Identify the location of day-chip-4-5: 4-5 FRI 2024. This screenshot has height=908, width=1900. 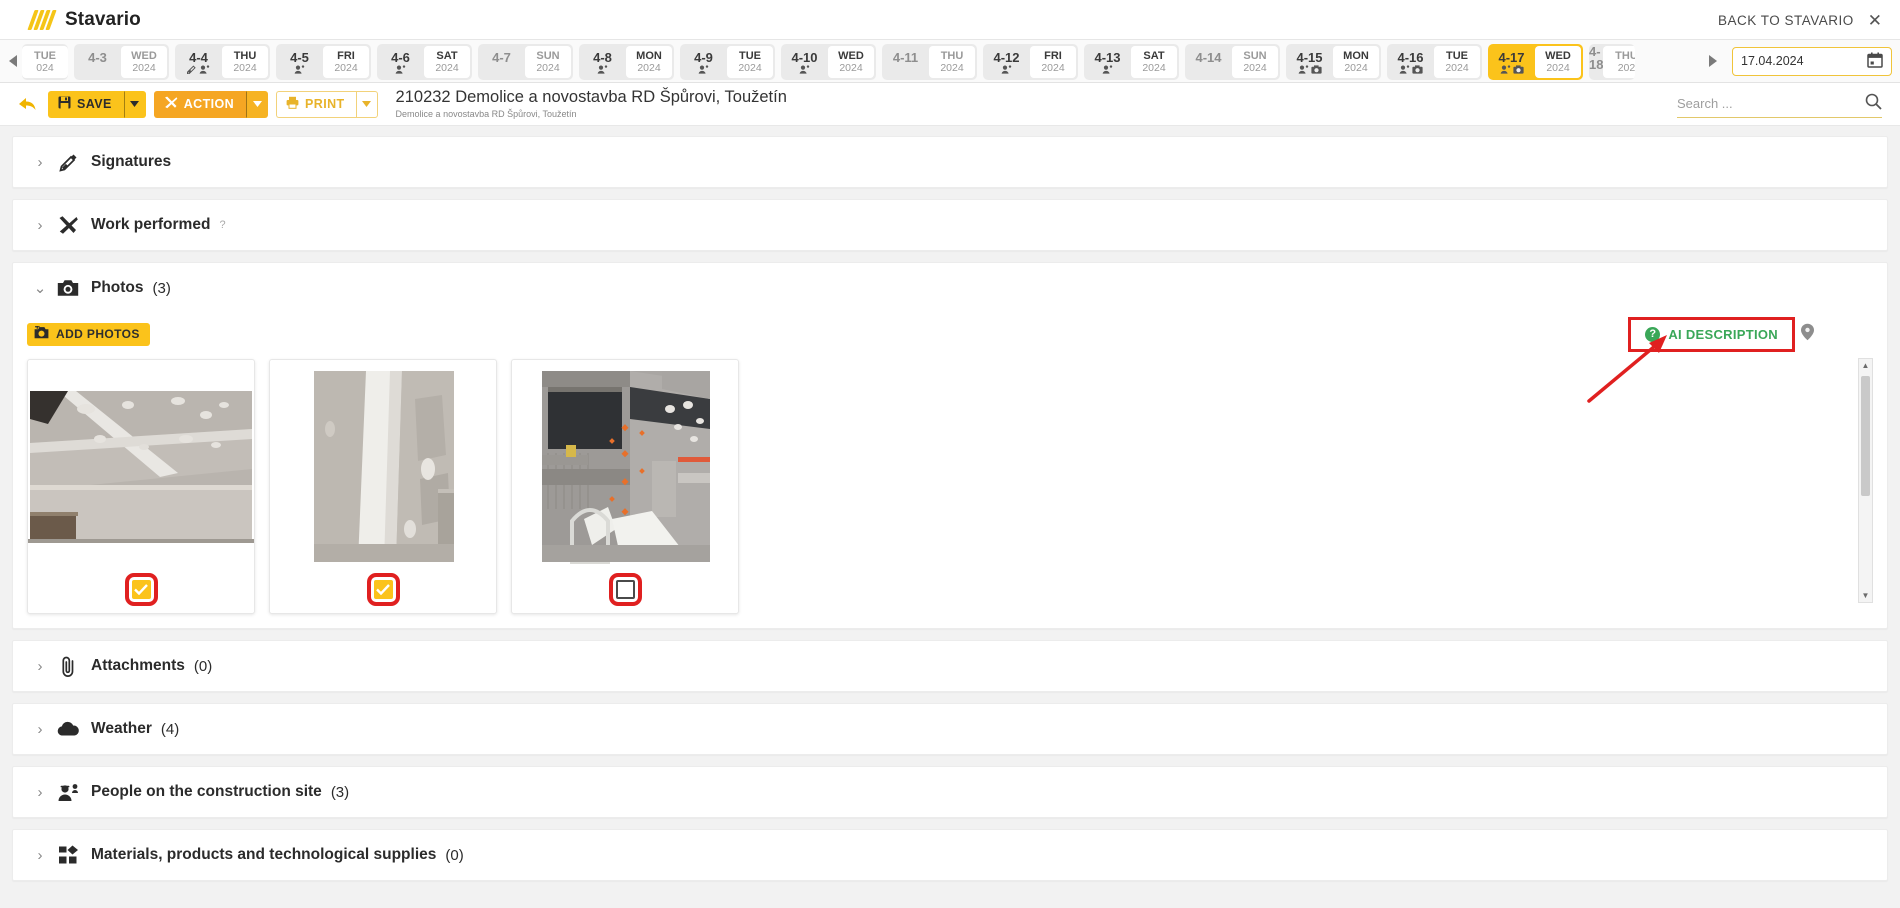
(323, 62).